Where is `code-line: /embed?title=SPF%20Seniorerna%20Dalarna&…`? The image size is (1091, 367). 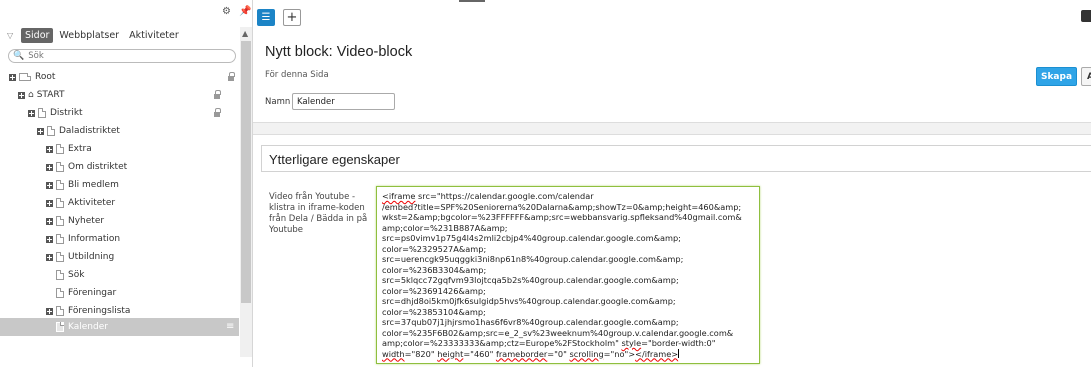
code-line: /embed?title=SPF%20Seniorerna%20Dalarna&… is located at coordinates (562, 206).